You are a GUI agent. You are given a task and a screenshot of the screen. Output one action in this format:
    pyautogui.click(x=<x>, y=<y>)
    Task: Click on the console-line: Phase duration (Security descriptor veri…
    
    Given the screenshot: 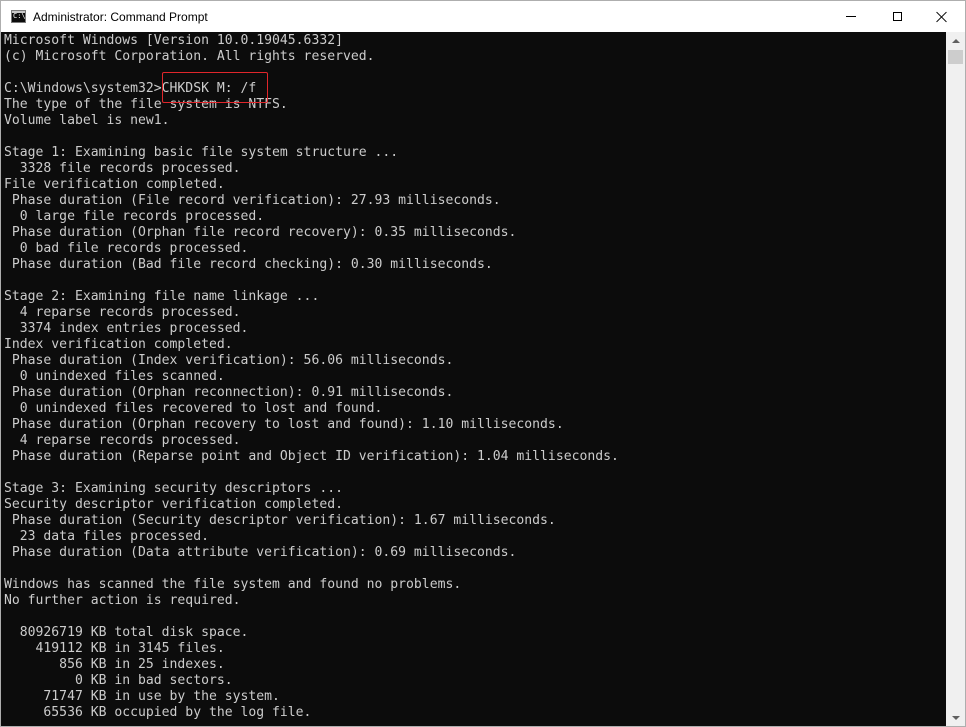 What is the action you would take?
    pyautogui.click(x=280, y=520)
    